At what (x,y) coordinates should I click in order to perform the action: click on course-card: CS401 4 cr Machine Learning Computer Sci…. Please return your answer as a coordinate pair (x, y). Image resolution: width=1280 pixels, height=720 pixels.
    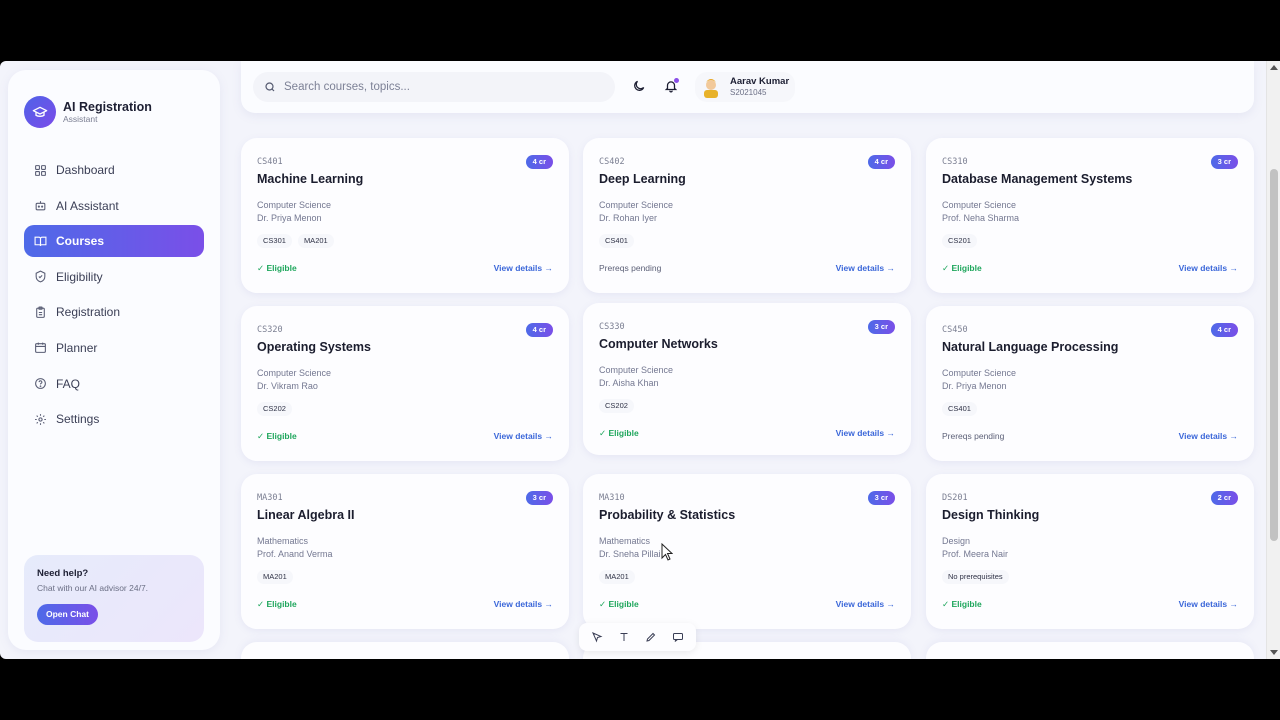
    Looking at the image, I should click on (405, 215).